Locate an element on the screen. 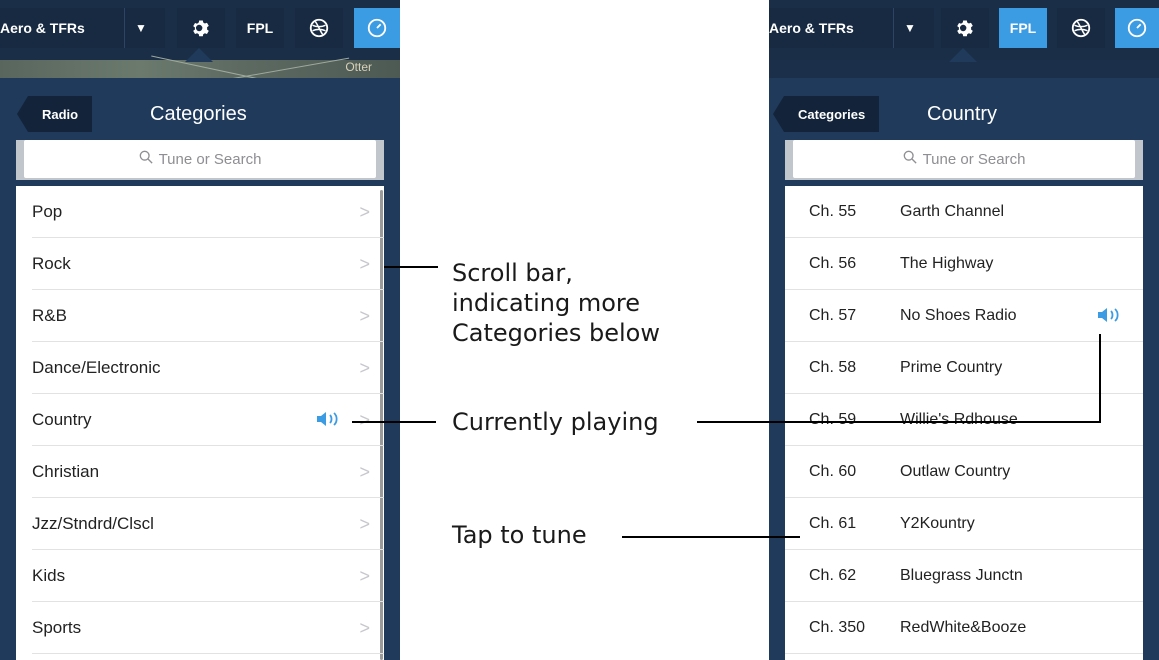 The image size is (1159, 660). map-line is located at coordinates (290, 68).